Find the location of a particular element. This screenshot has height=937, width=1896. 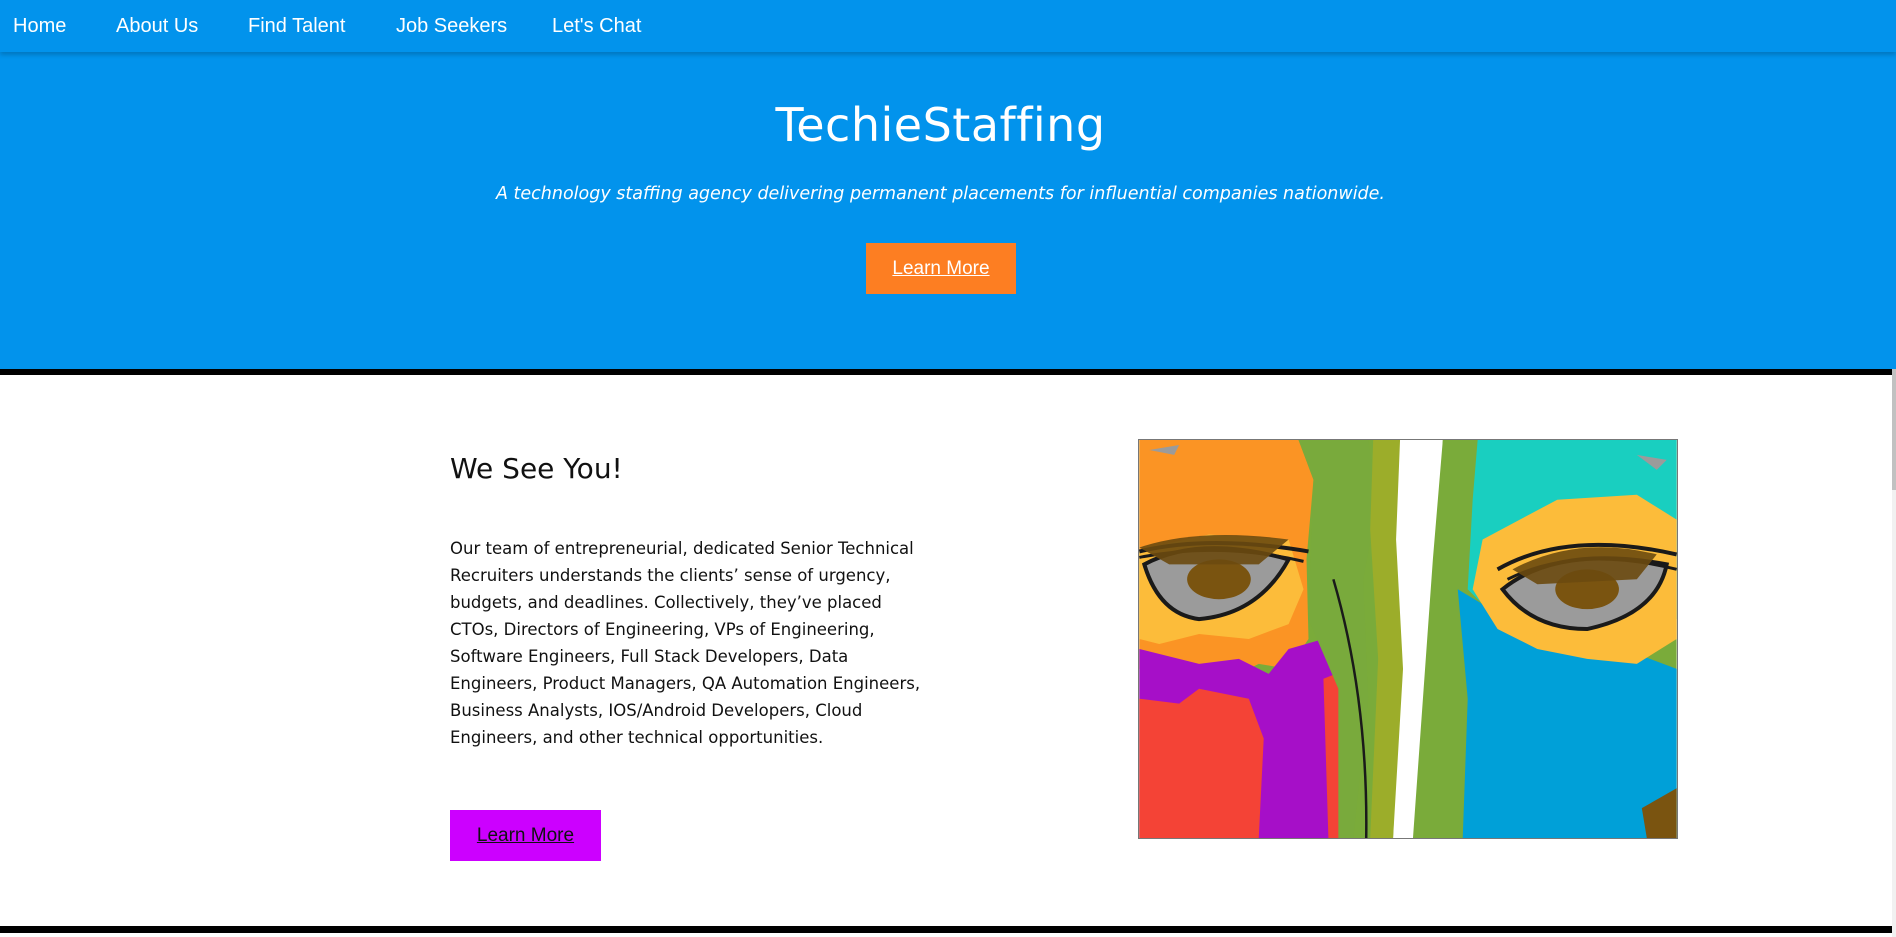

nav-item-job-seekers: Job Seekers is located at coordinates (451, 26).